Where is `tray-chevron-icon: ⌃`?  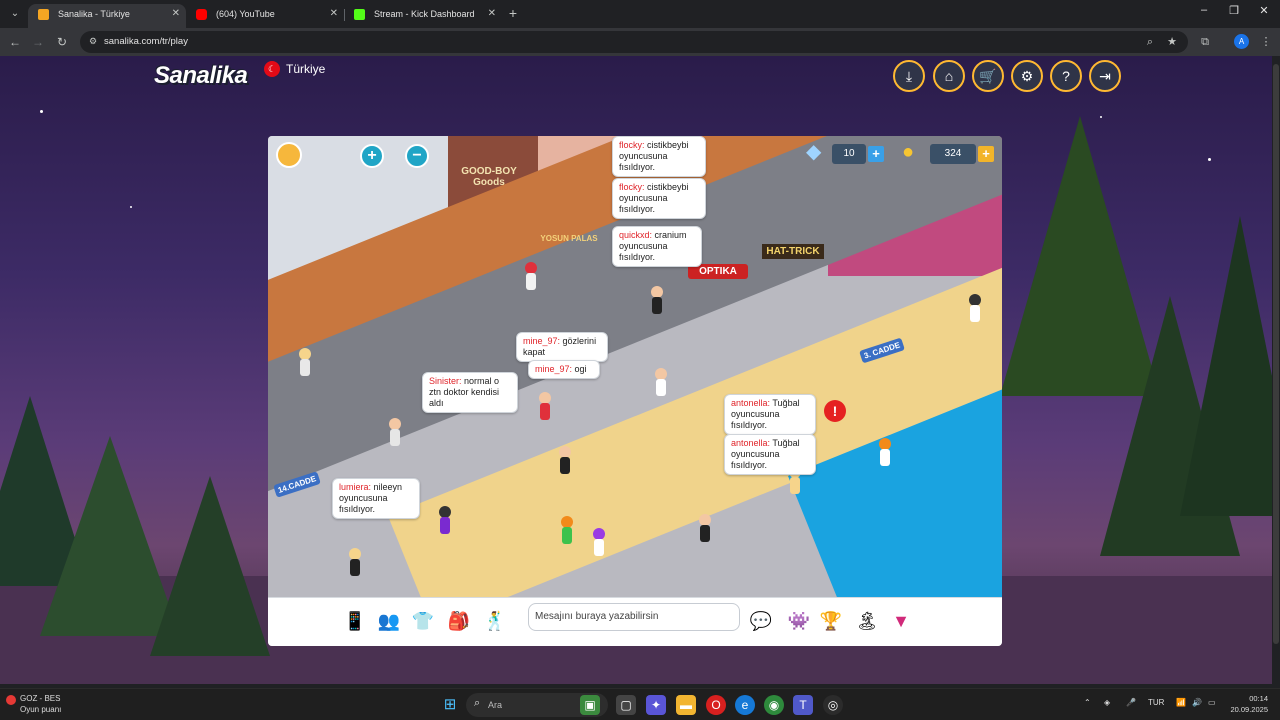
tray-chevron-icon: ⌃ is located at coordinates (1087, 702).